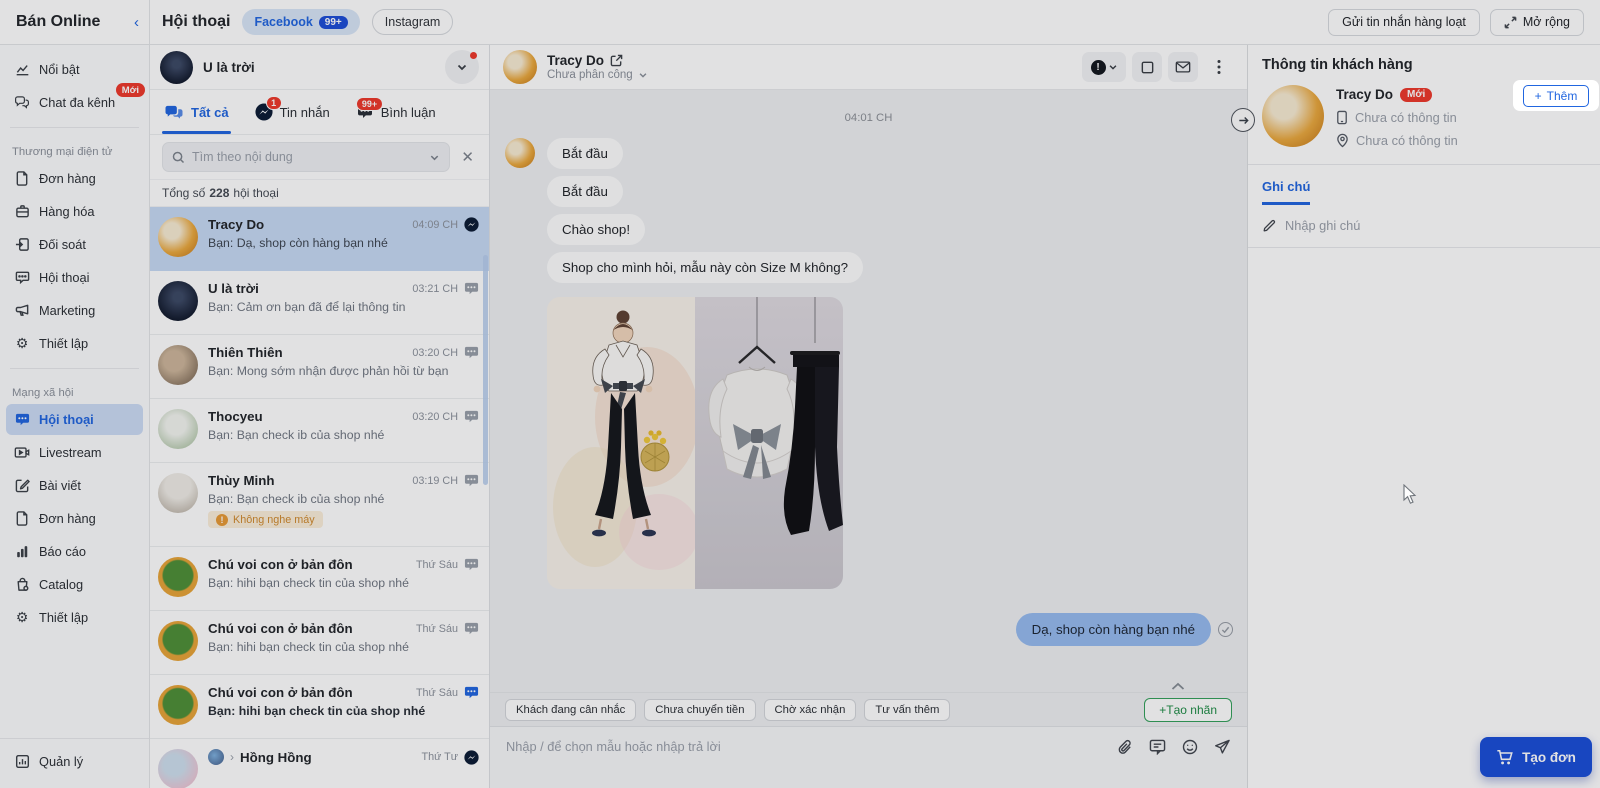  Describe the element at coordinates (1397, 140) in the screenshot. I see `customer-address: Chưa có thông tin` at that location.